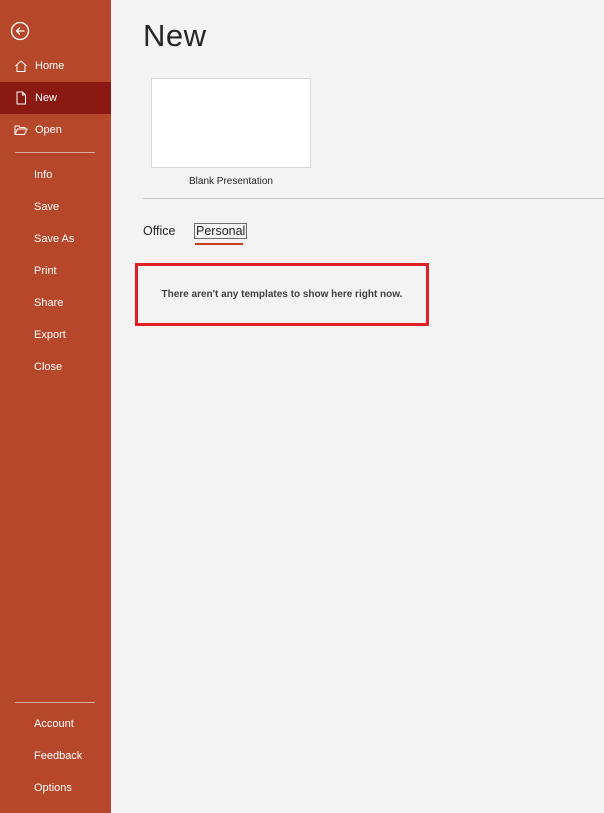  I want to click on blank-presentation-thumbnail, so click(231, 123).